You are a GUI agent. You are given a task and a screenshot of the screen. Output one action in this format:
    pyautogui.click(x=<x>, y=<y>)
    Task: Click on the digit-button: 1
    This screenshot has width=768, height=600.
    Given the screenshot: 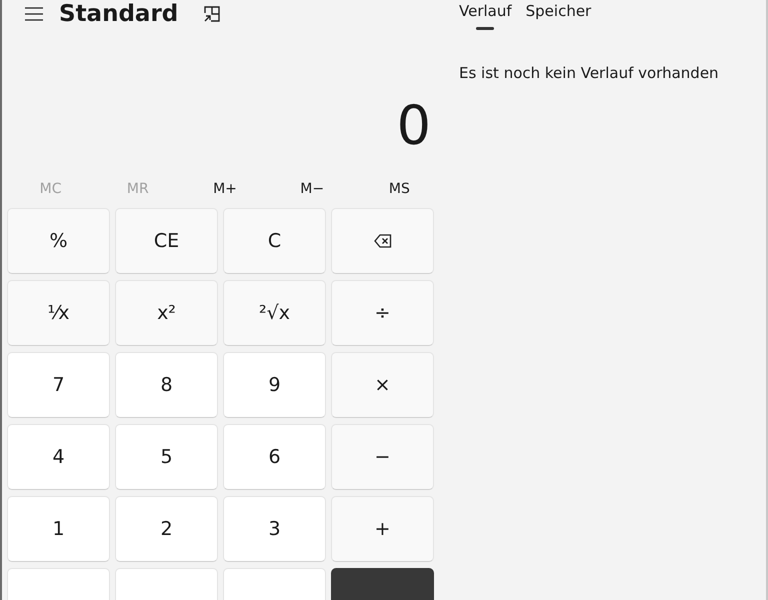 What is the action you would take?
    pyautogui.click(x=58, y=529)
    